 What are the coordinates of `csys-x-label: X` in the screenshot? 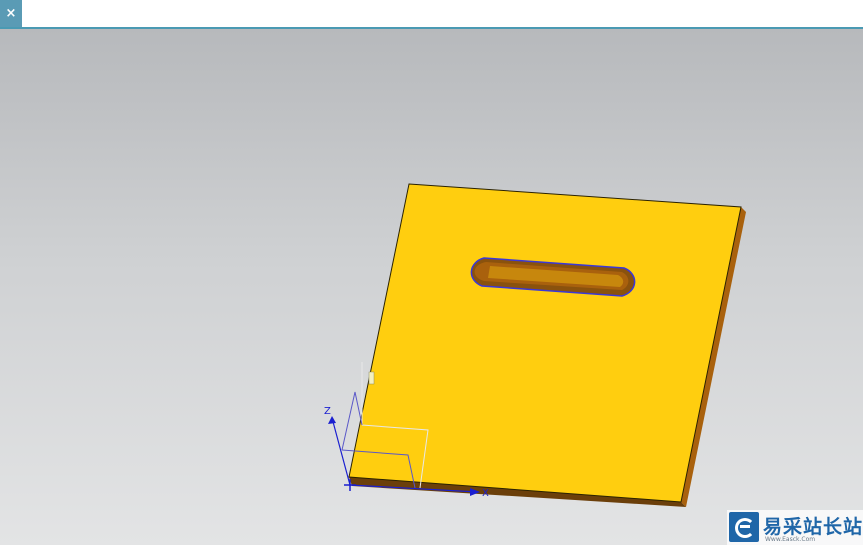 It's located at (485, 493).